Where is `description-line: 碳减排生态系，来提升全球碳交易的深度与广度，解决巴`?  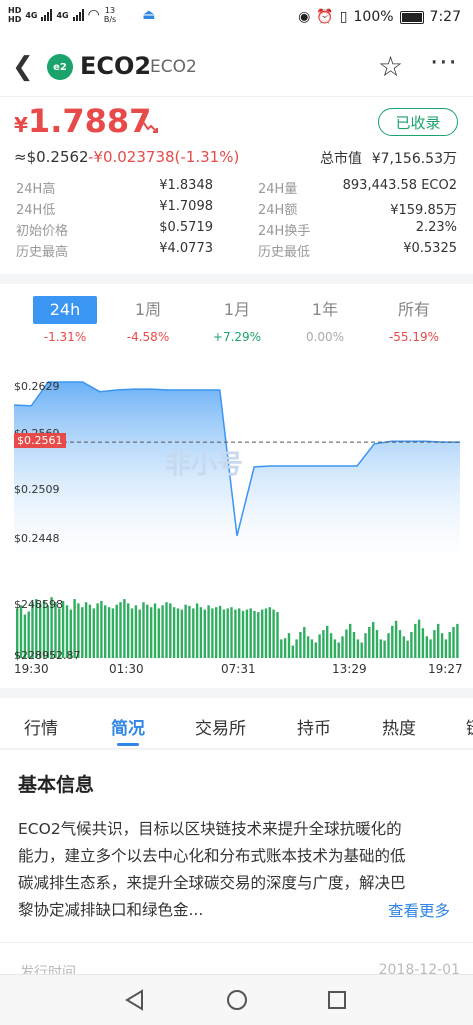 description-line: 碳减排生态系，来提升全球碳交易的深度与广度，解决巴 is located at coordinates (212, 883).